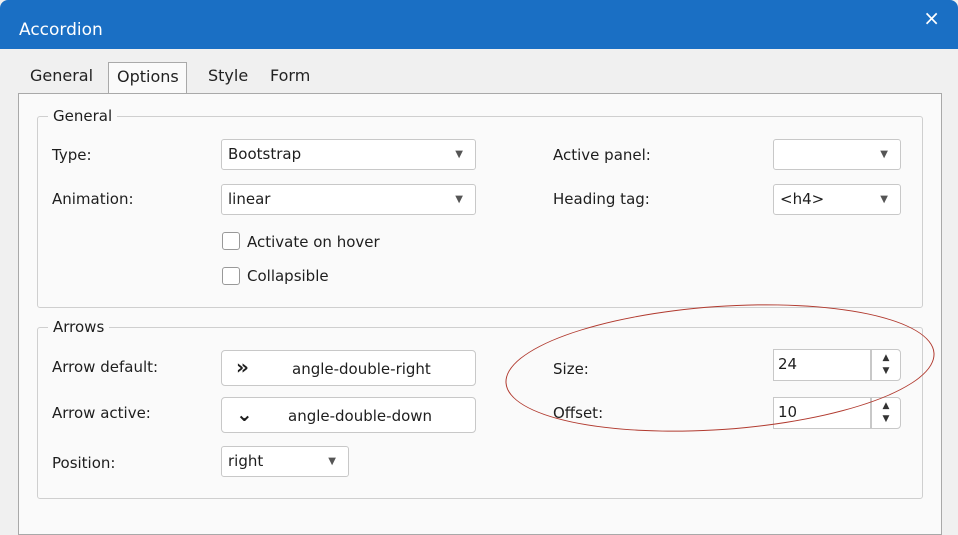 Image resolution: width=958 pixels, height=535 pixels. Describe the element at coordinates (288, 276) in the screenshot. I see `collapsible-label: Collapsible` at that location.